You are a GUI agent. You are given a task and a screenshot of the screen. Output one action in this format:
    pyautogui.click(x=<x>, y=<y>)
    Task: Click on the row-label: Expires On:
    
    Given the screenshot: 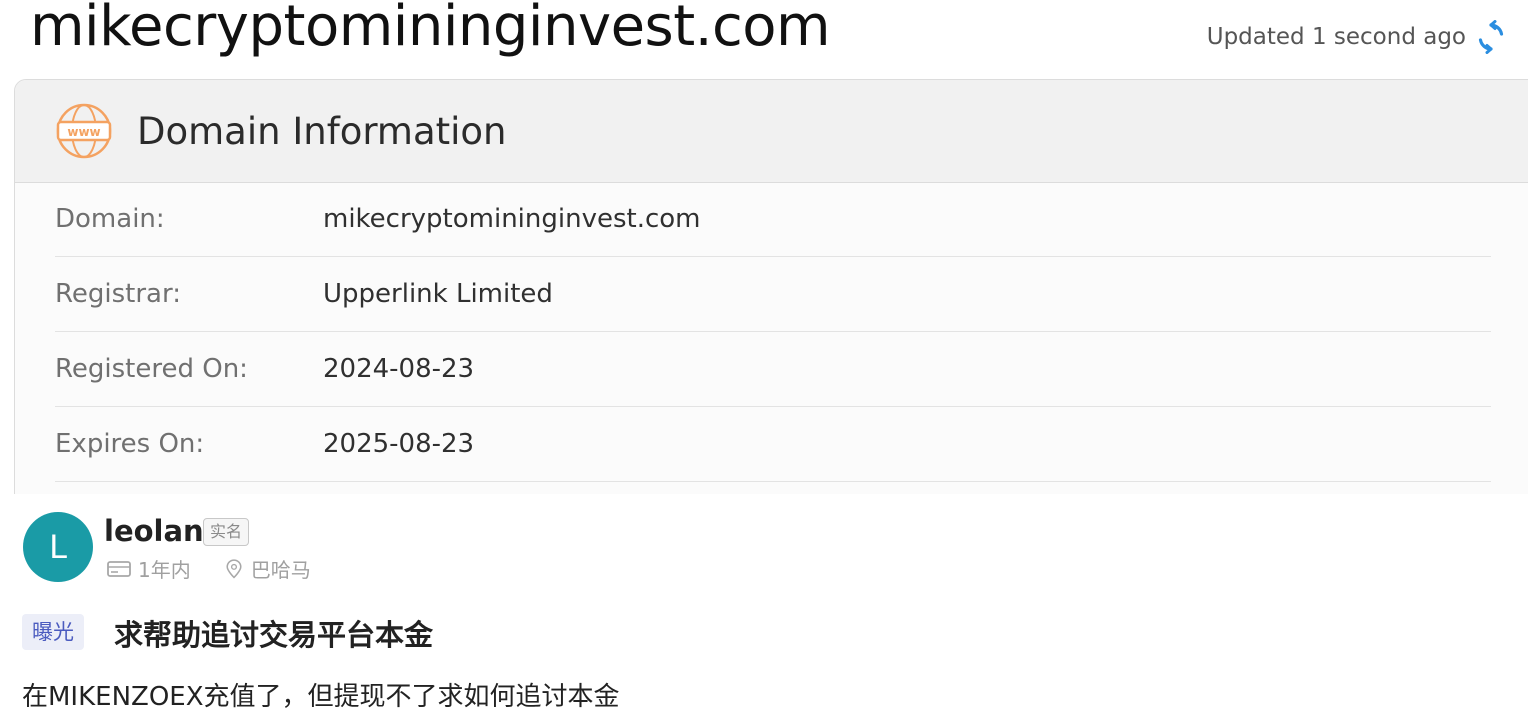 What is the action you would take?
    pyautogui.click(x=130, y=444)
    